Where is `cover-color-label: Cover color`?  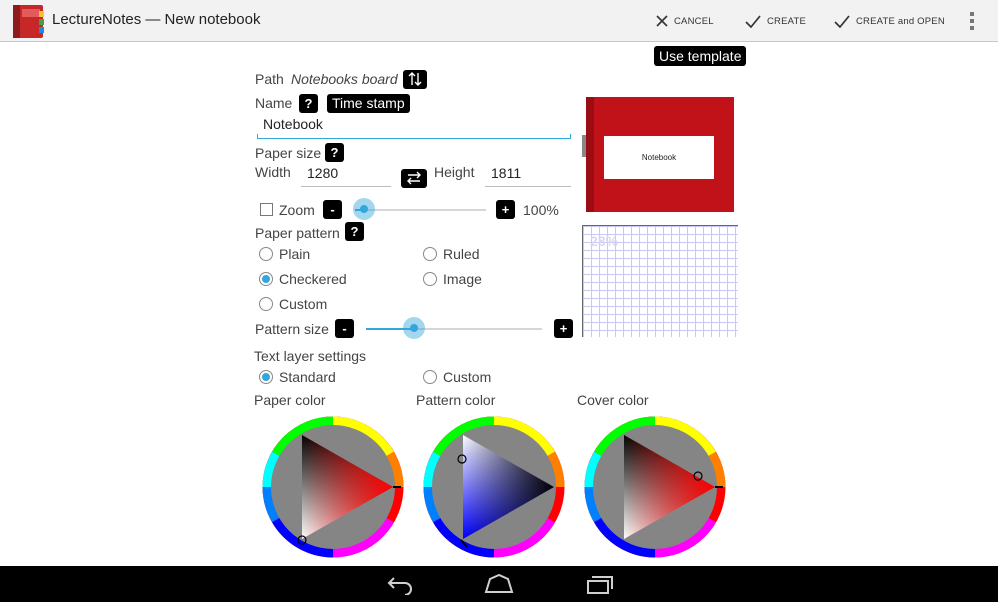 cover-color-label: Cover color is located at coordinates (613, 400).